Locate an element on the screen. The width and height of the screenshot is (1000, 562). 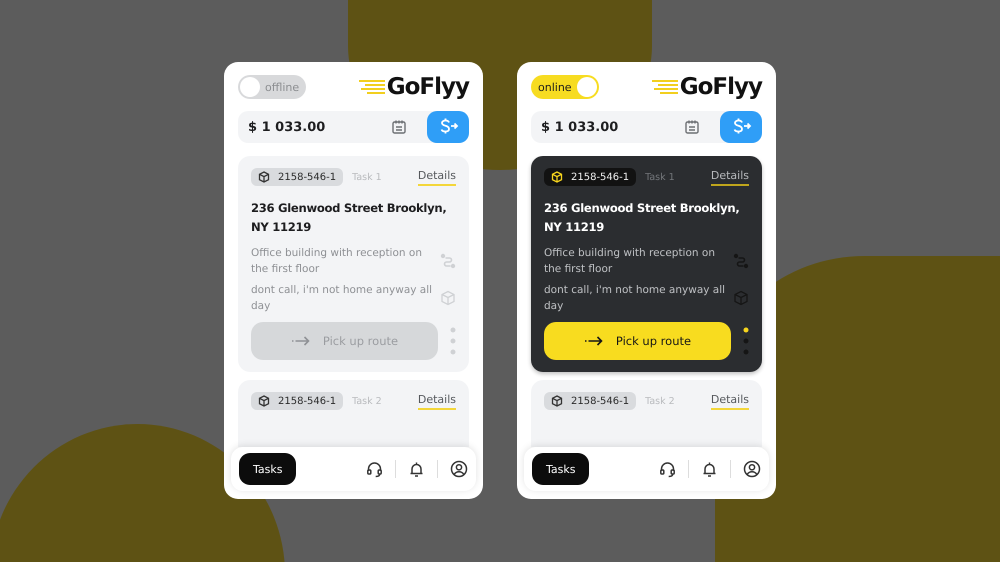
pick-up-route-button: Pick up route is located at coordinates (637, 341).